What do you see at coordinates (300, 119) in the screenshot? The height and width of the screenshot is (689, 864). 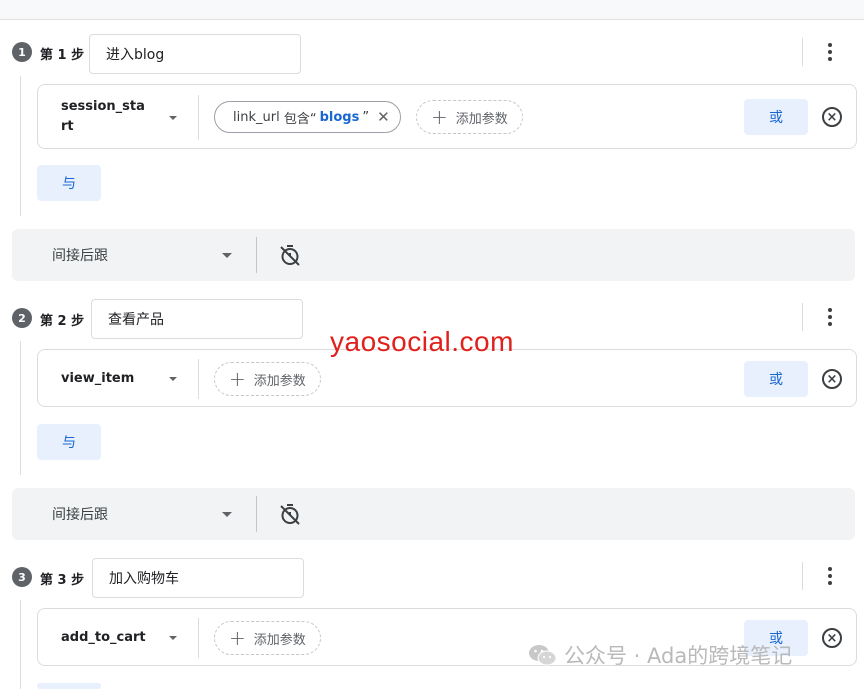 I see `param-operator: 包含“` at bounding box center [300, 119].